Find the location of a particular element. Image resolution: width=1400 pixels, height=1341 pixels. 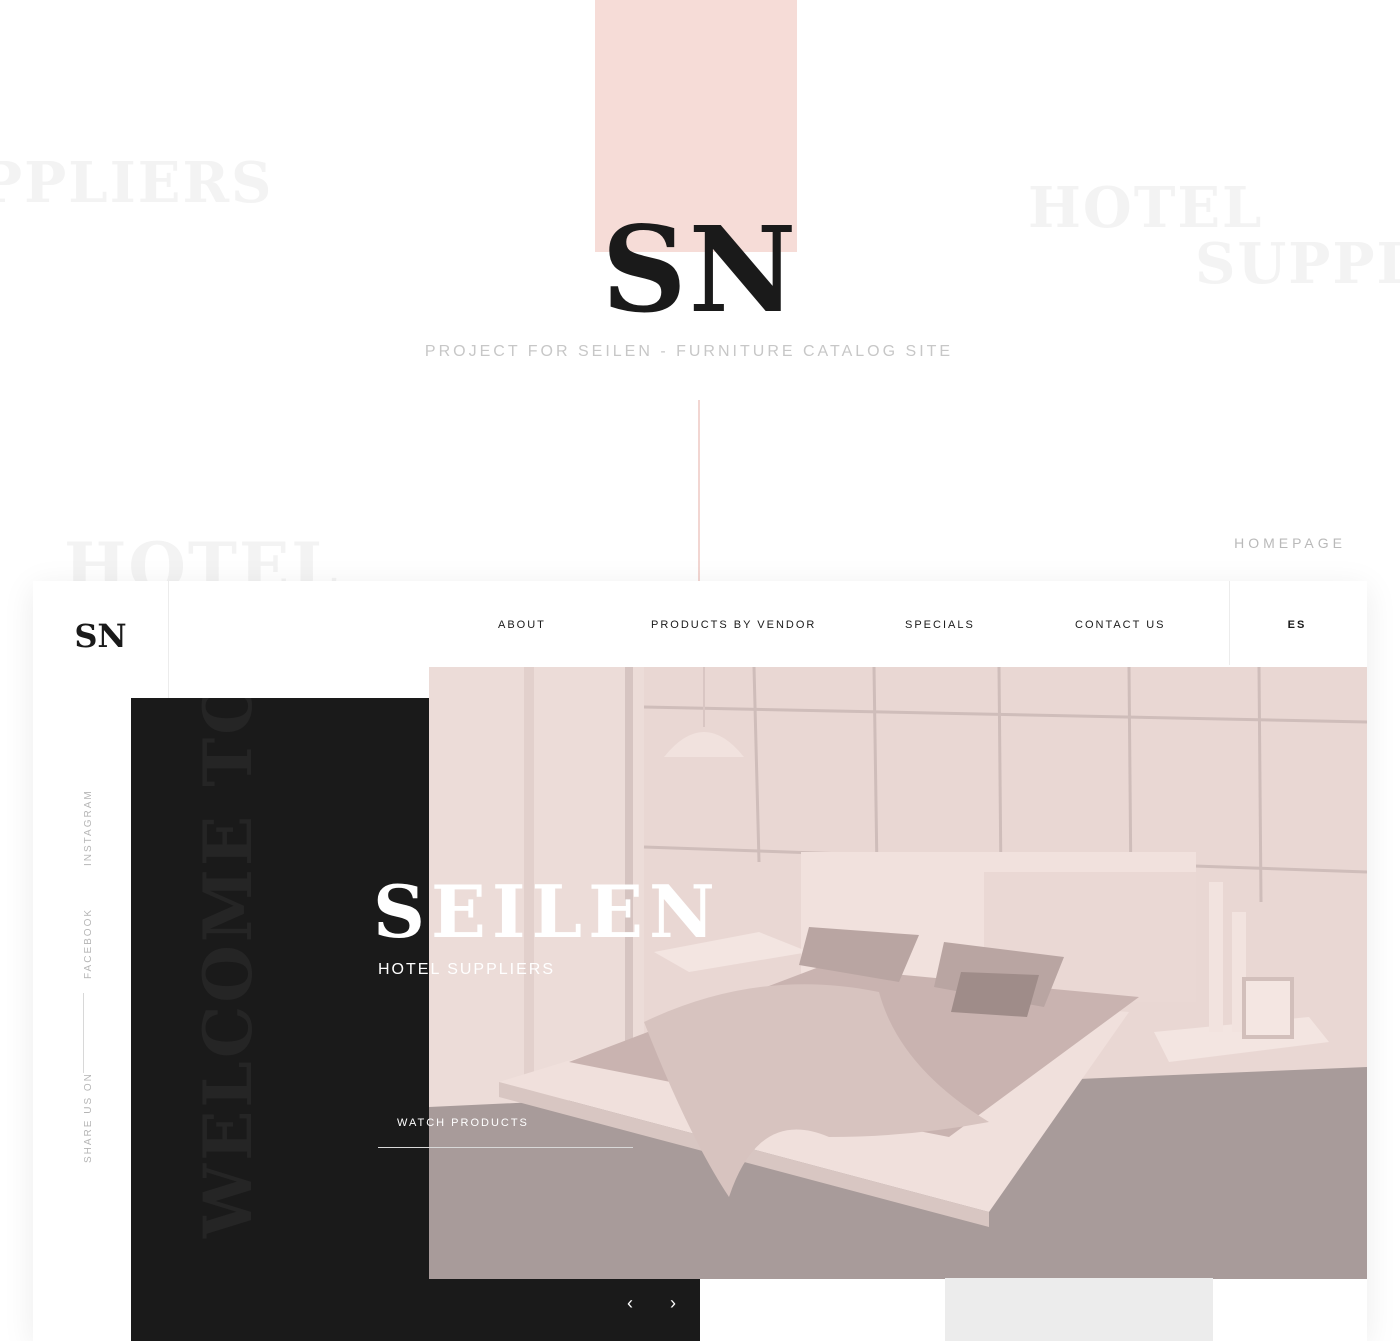

watch-products-button: WATCH PRODUCTS is located at coordinates (505, 1128).